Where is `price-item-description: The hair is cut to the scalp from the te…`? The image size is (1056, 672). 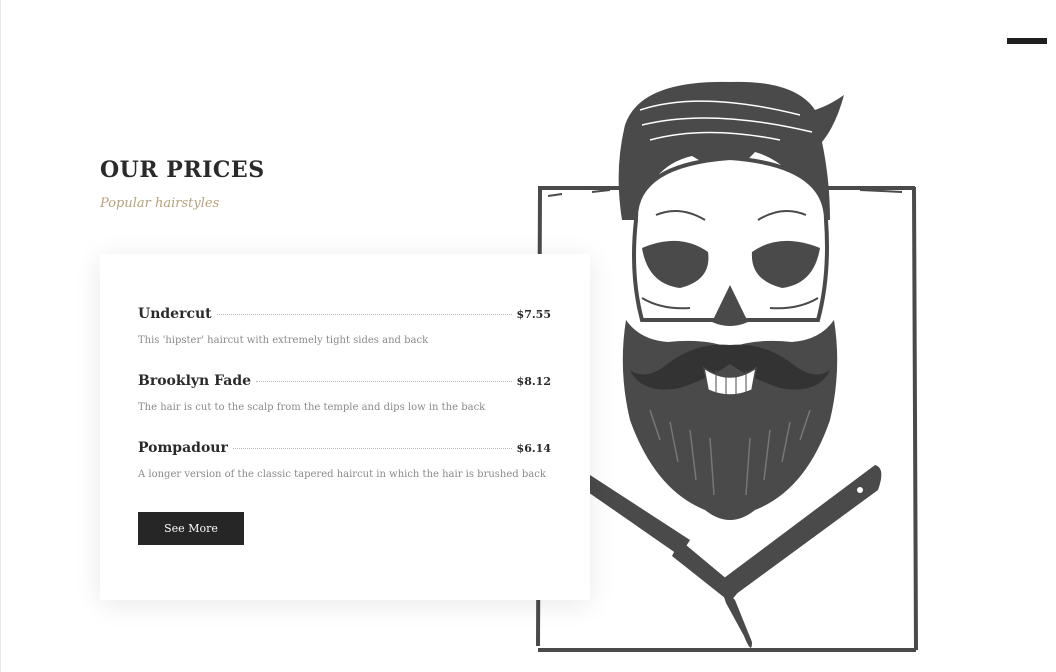
price-item-description: The hair is cut to the scalp from the te… is located at coordinates (312, 407).